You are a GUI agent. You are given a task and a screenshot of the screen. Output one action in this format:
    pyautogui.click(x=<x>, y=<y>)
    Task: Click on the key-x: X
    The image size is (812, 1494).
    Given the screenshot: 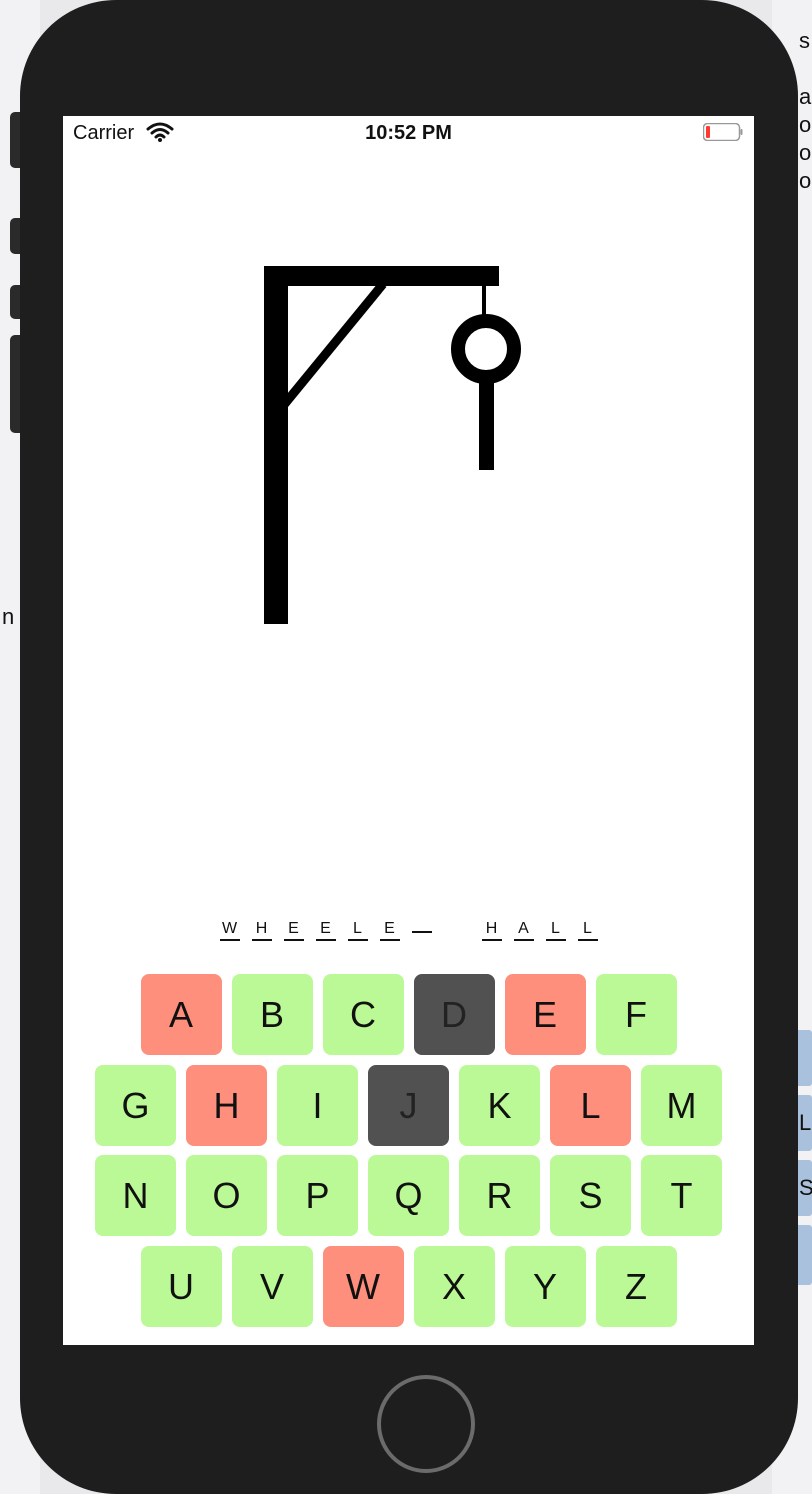 What is the action you would take?
    pyautogui.click(x=454, y=1286)
    